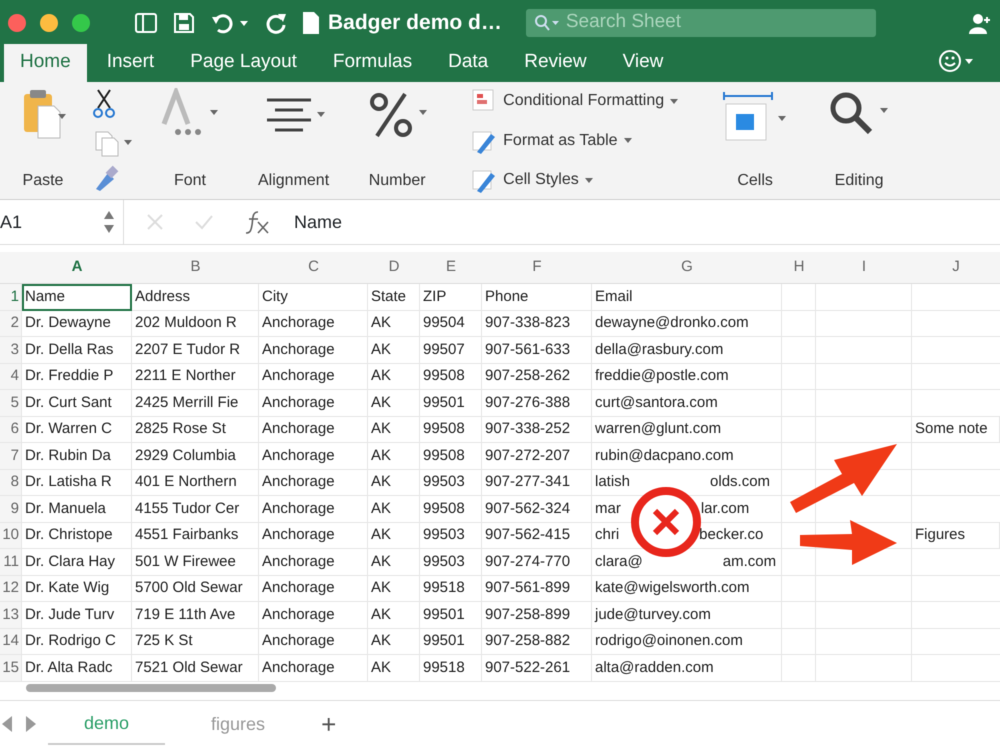  I want to click on table-cell: 99507, so click(451, 350).